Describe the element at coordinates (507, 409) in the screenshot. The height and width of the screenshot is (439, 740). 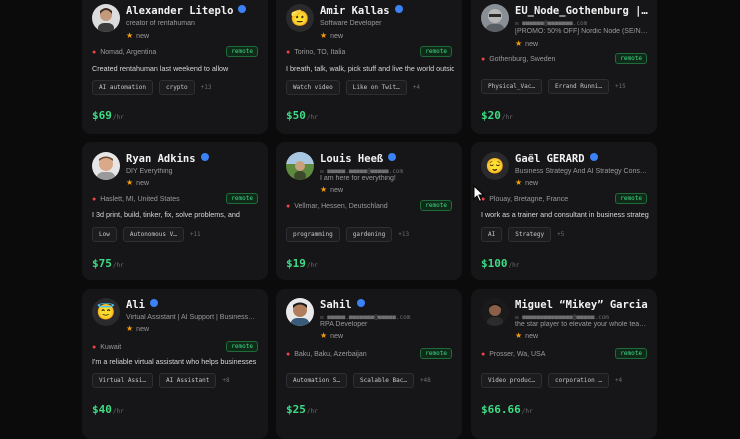
I see `hourly-rate: $66.66/hr` at that location.